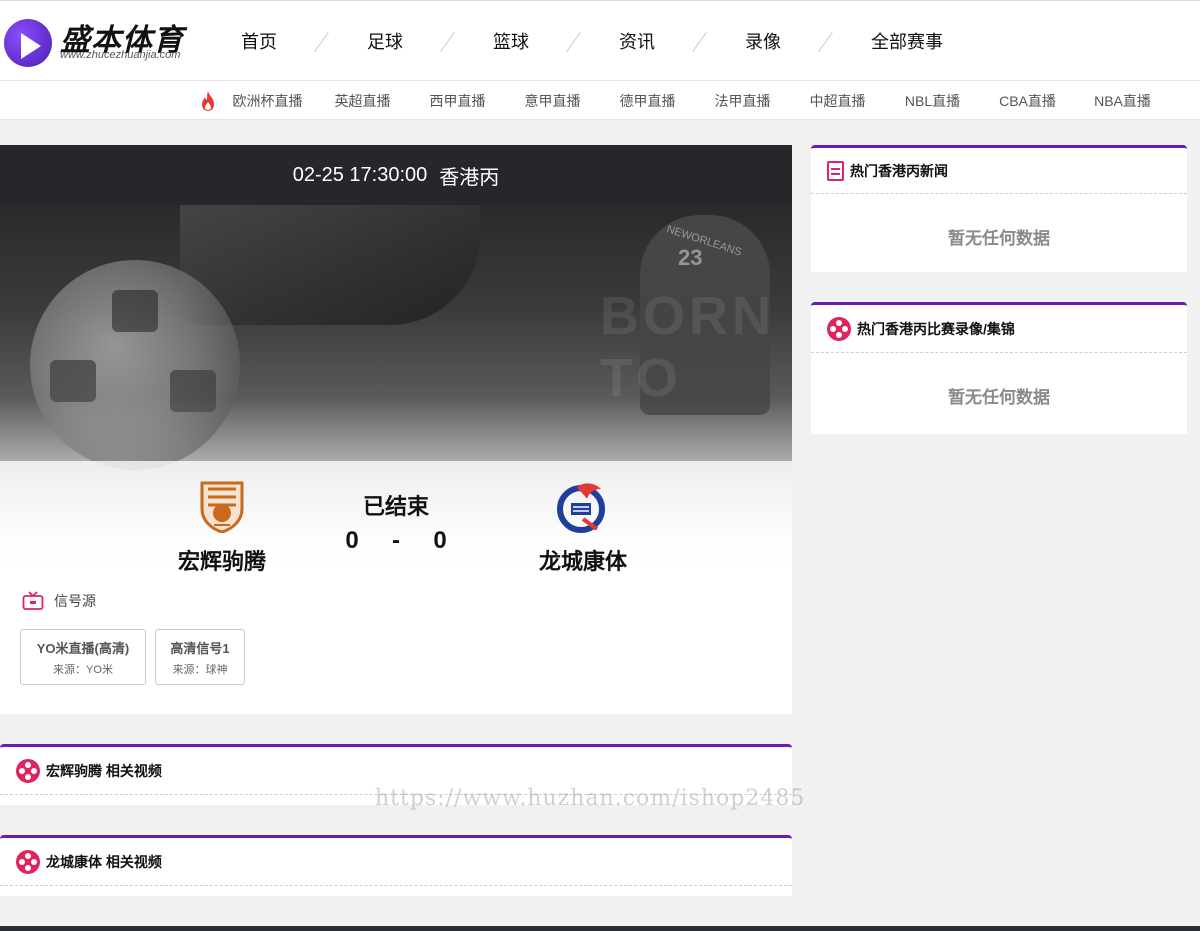 This screenshot has height=931, width=1200. What do you see at coordinates (83, 648) in the screenshot?
I see `source-name: YO米直播(高清)` at bounding box center [83, 648].